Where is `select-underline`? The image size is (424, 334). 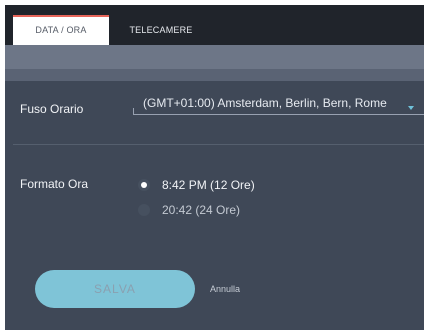 select-underline is located at coordinates (278, 114).